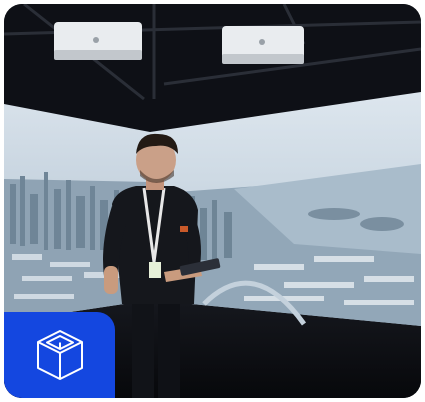  What do you see at coordinates (263, 45) in the screenshot?
I see `projector-right` at bounding box center [263, 45].